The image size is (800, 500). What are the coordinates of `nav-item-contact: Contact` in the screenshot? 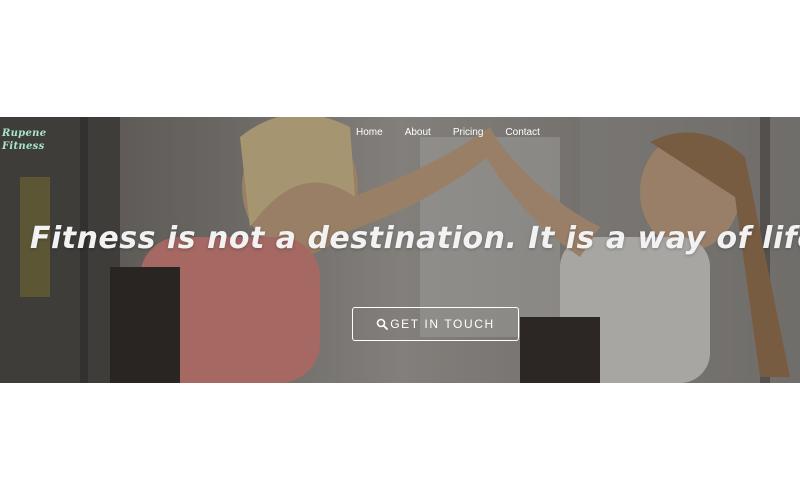 It's located at (522, 132).